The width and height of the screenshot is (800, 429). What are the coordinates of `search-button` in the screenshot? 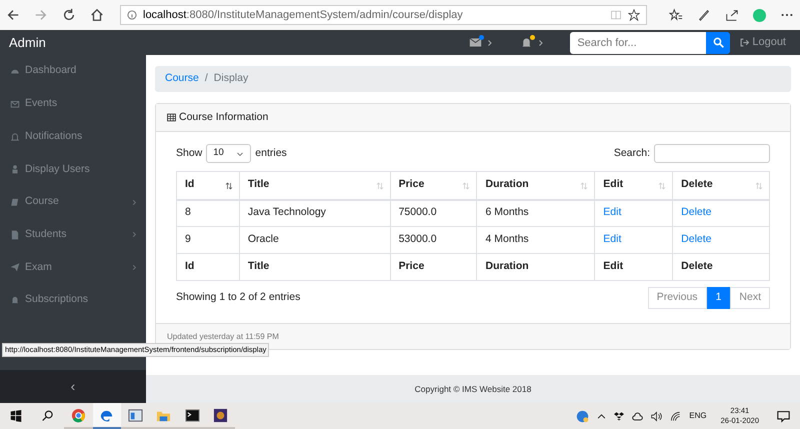 It's located at (718, 43).